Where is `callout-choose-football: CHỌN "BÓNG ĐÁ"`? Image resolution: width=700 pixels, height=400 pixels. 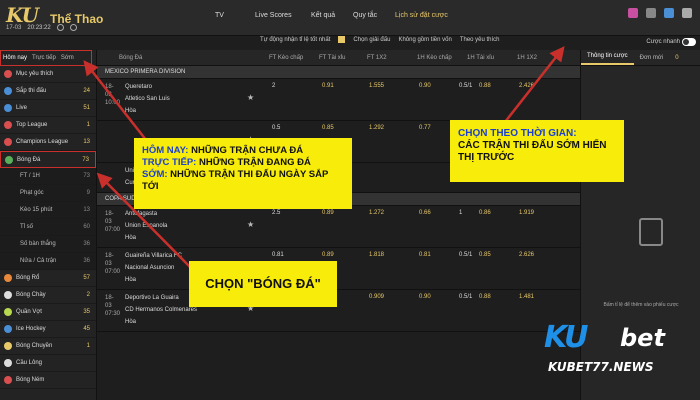 callout-choose-football: CHỌN "BÓNG ĐÁ" is located at coordinates (263, 284).